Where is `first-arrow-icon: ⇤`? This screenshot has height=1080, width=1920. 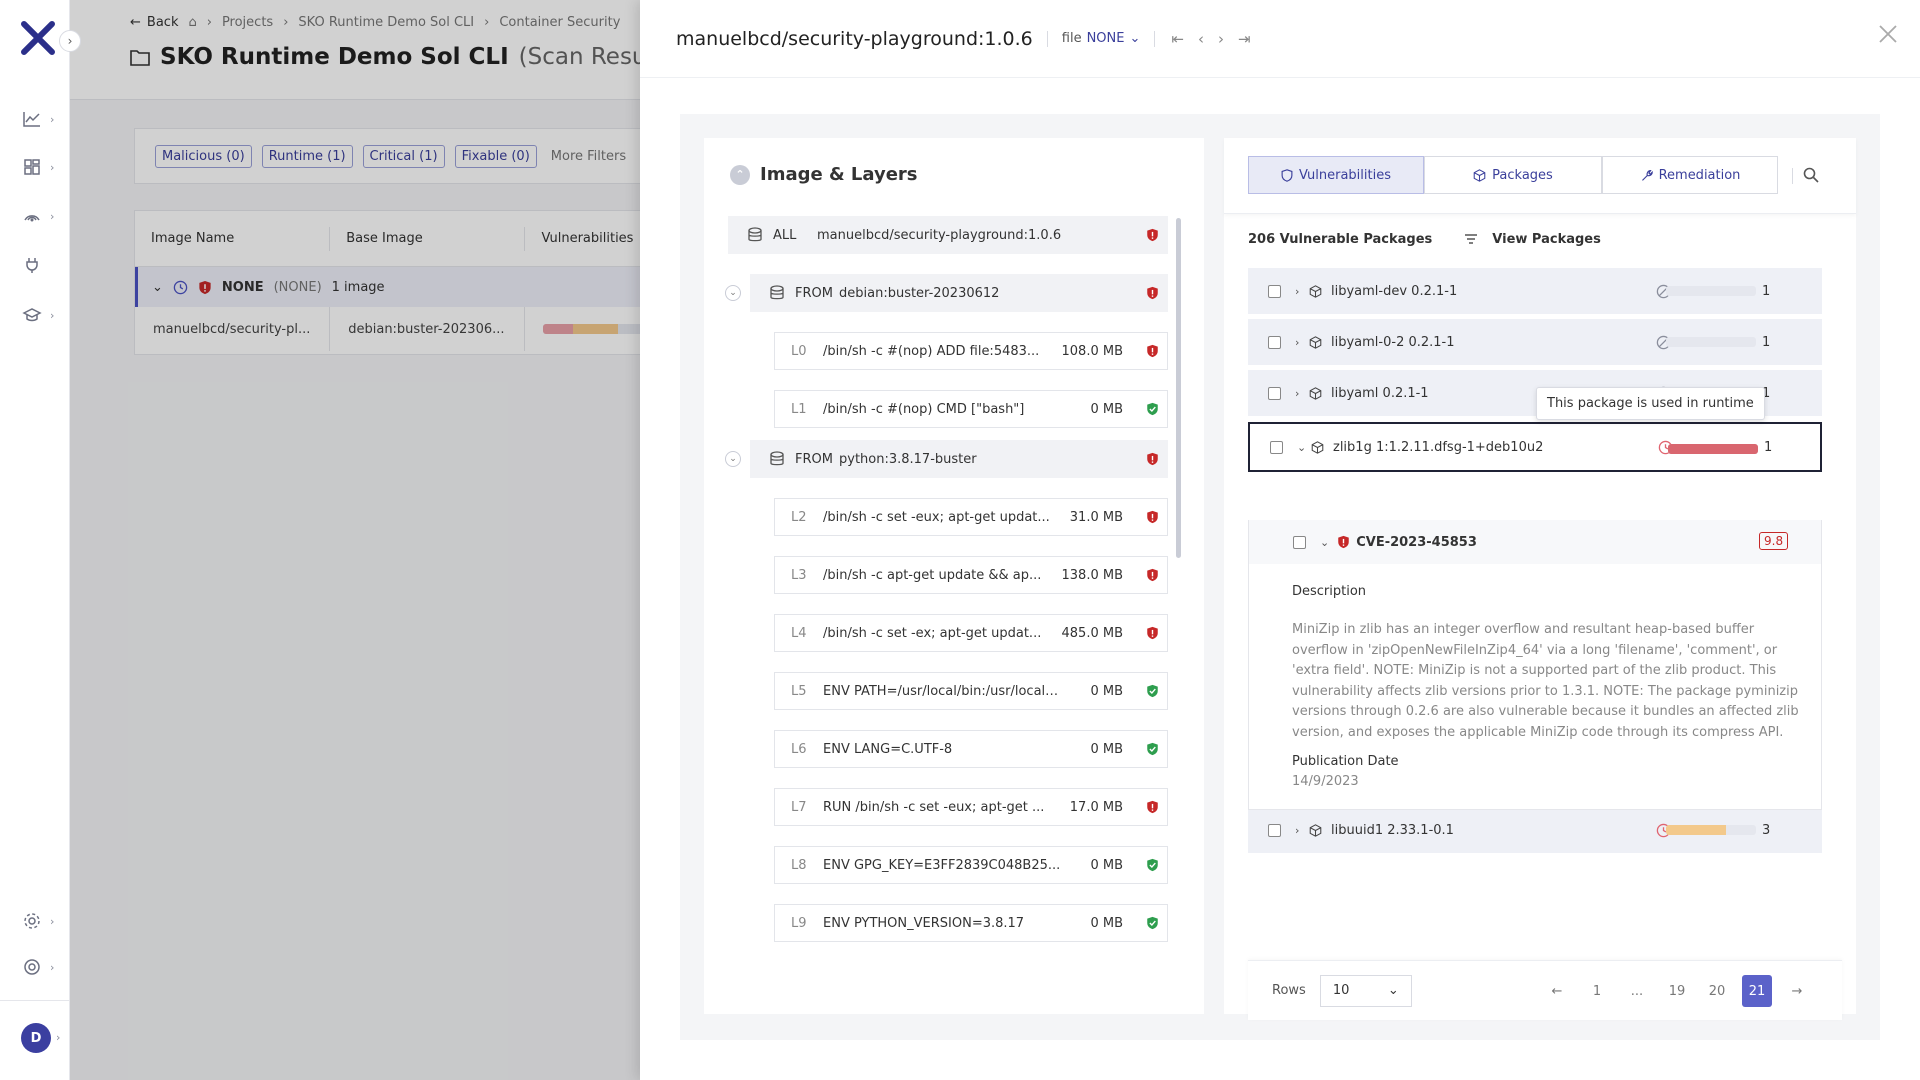 first-arrow-icon: ⇤ is located at coordinates (1177, 39).